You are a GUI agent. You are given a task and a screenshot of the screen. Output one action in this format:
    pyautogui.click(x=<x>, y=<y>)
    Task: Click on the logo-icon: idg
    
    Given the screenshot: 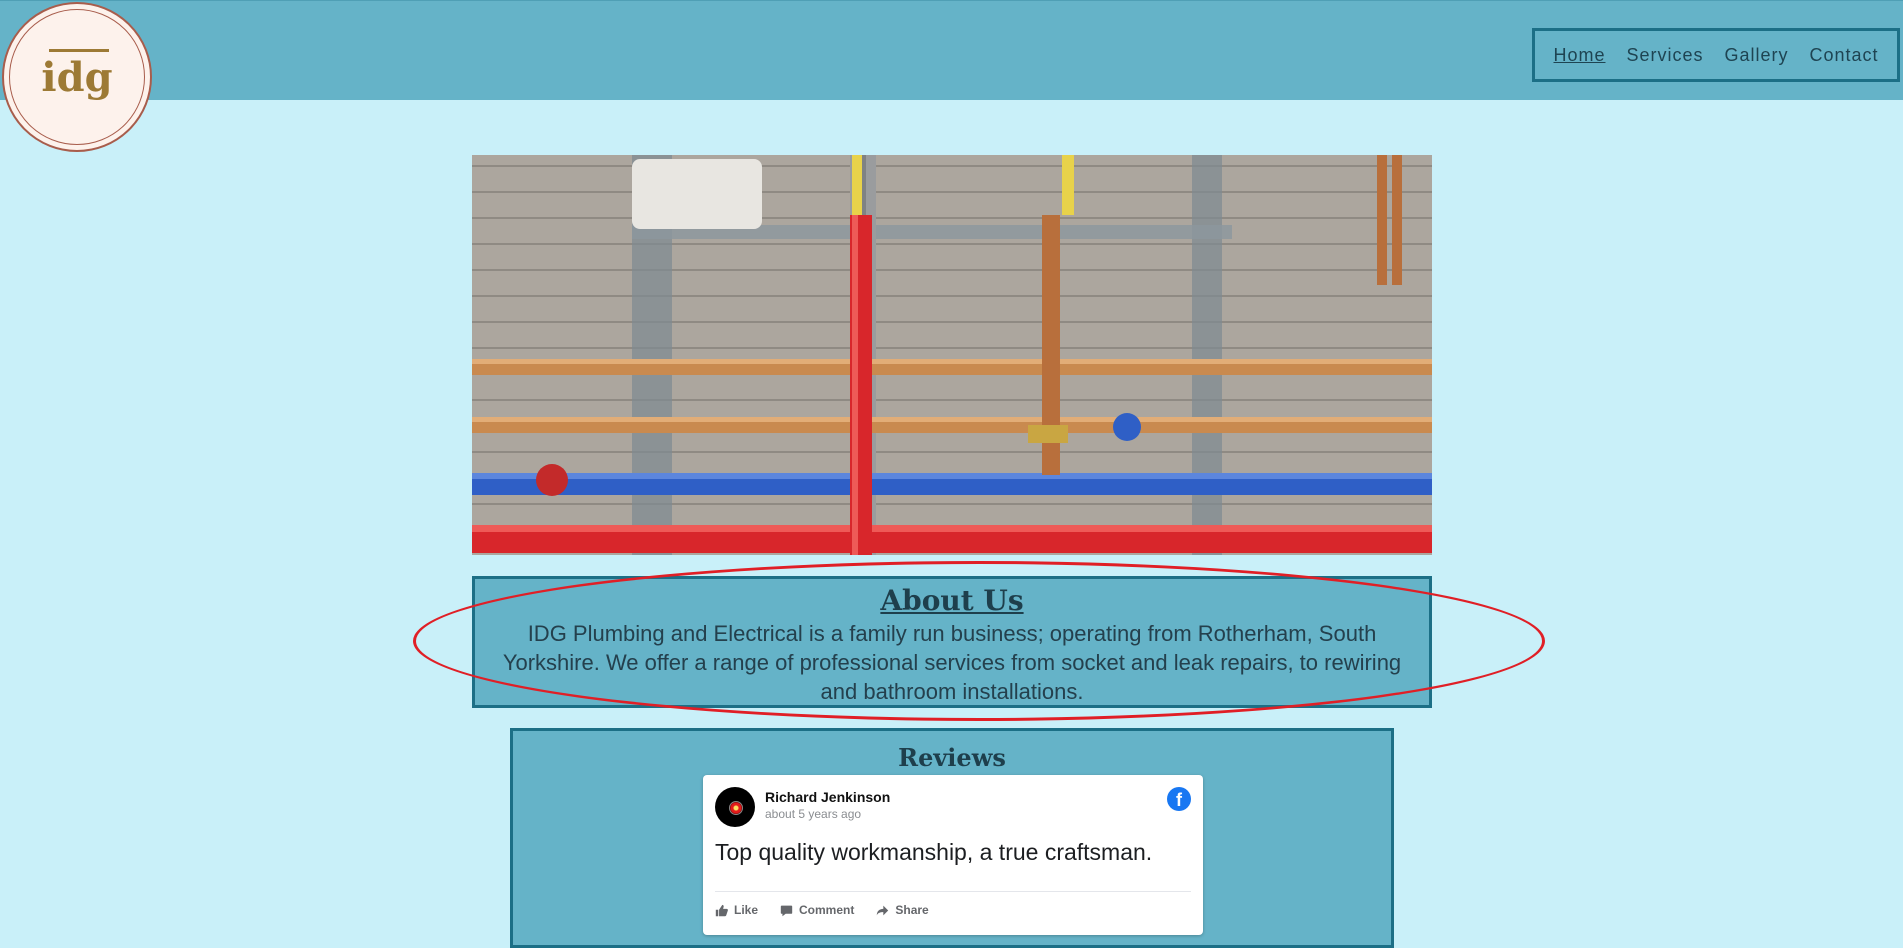 What is the action you would take?
    pyautogui.click(x=77, y=77)
    